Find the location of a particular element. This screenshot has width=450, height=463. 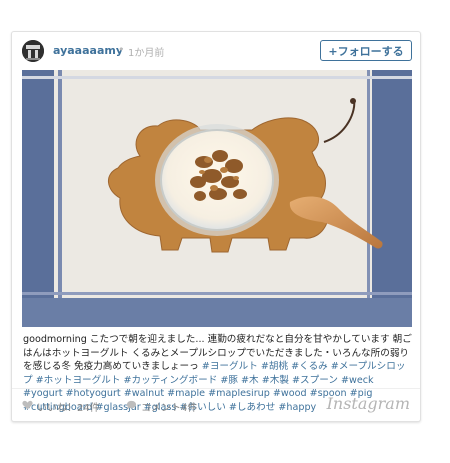

post-footer: いいね！24件 コメント4件 Instagram is located at coordinates (216, 405).